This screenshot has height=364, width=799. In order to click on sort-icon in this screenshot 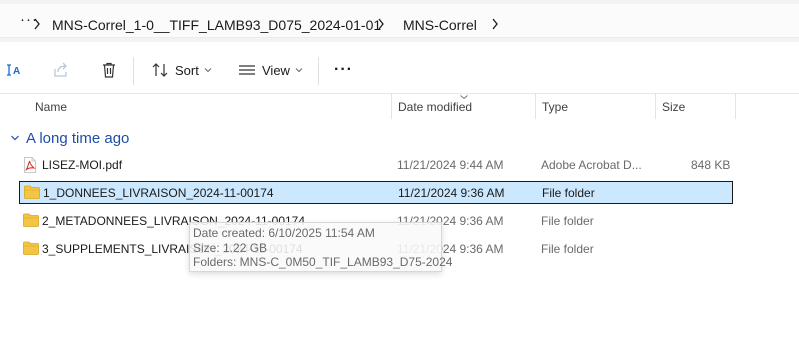, I will do `click(160, 70)`.